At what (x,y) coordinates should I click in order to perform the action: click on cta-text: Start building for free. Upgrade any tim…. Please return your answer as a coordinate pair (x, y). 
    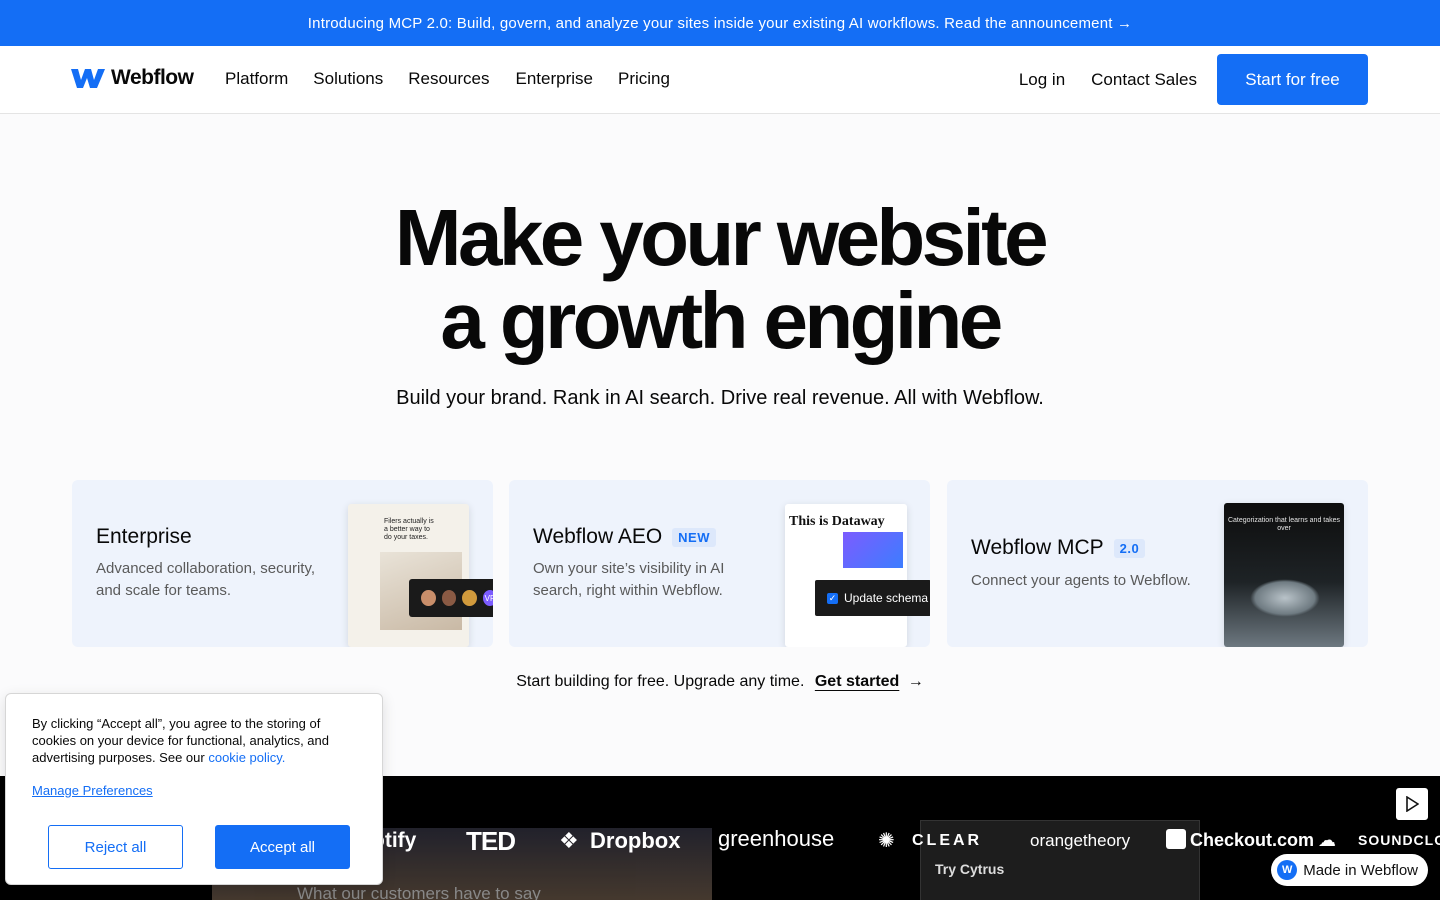
    Looking at the image, I should click on (660, 681).